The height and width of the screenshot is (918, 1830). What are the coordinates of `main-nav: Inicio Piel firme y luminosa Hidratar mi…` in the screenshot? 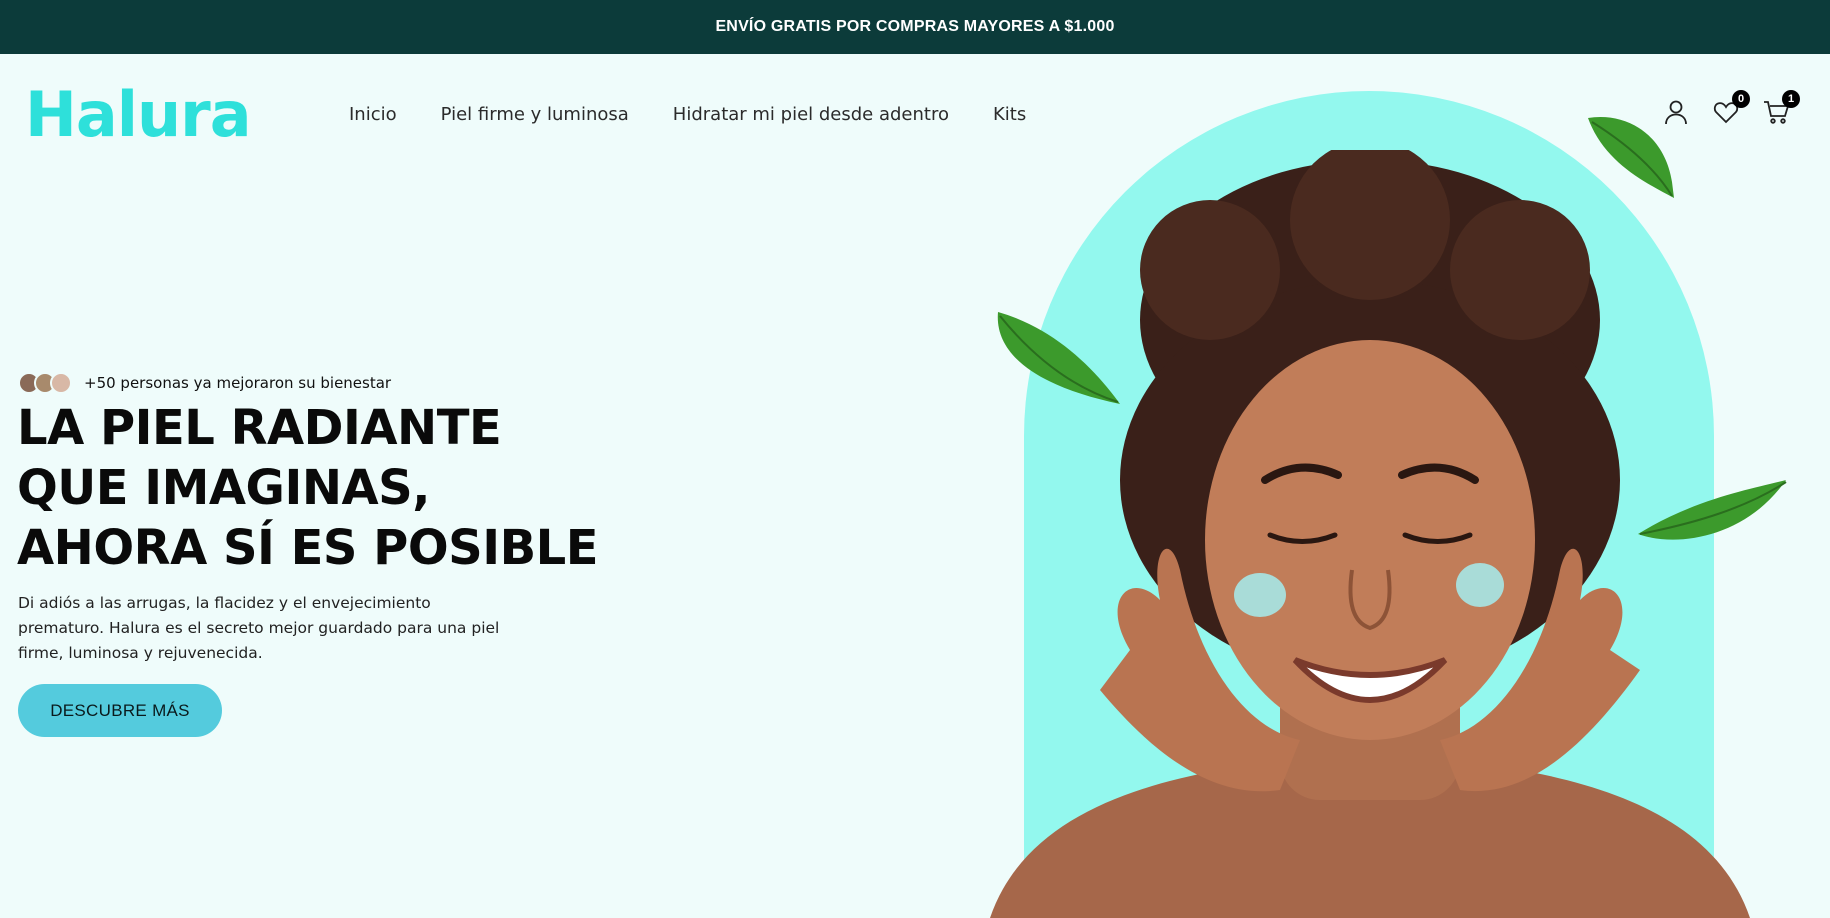 It's located at (687, 114).